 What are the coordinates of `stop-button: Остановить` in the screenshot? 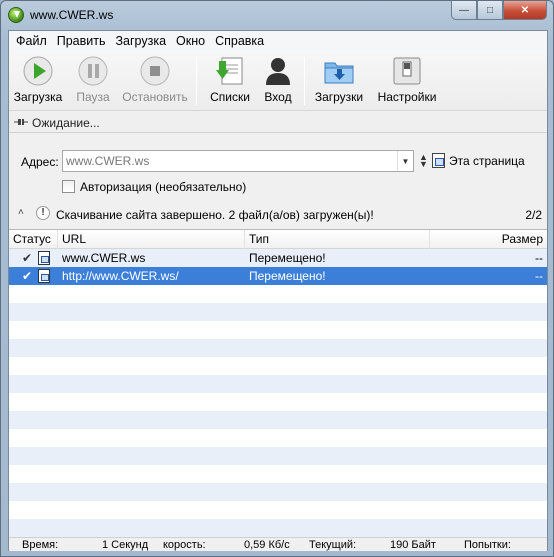 It's located at (155, 82).